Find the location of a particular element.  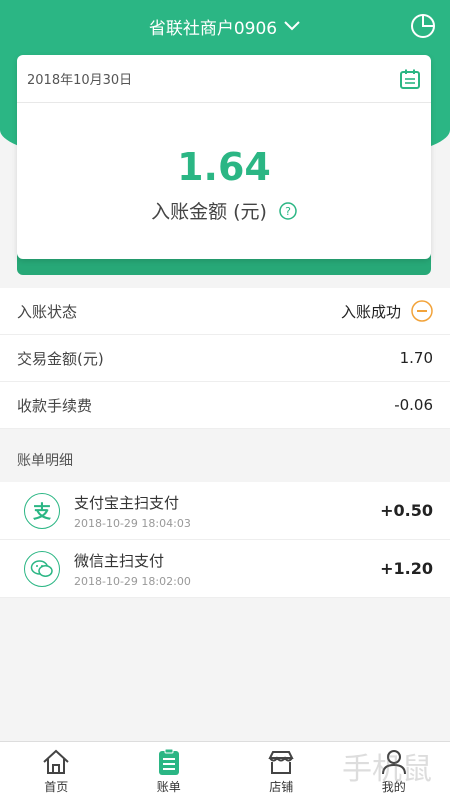

list-item: 微信主扫支付 2018-10-29 18:02:00 +1.20 is located at coordinates (225, 569).